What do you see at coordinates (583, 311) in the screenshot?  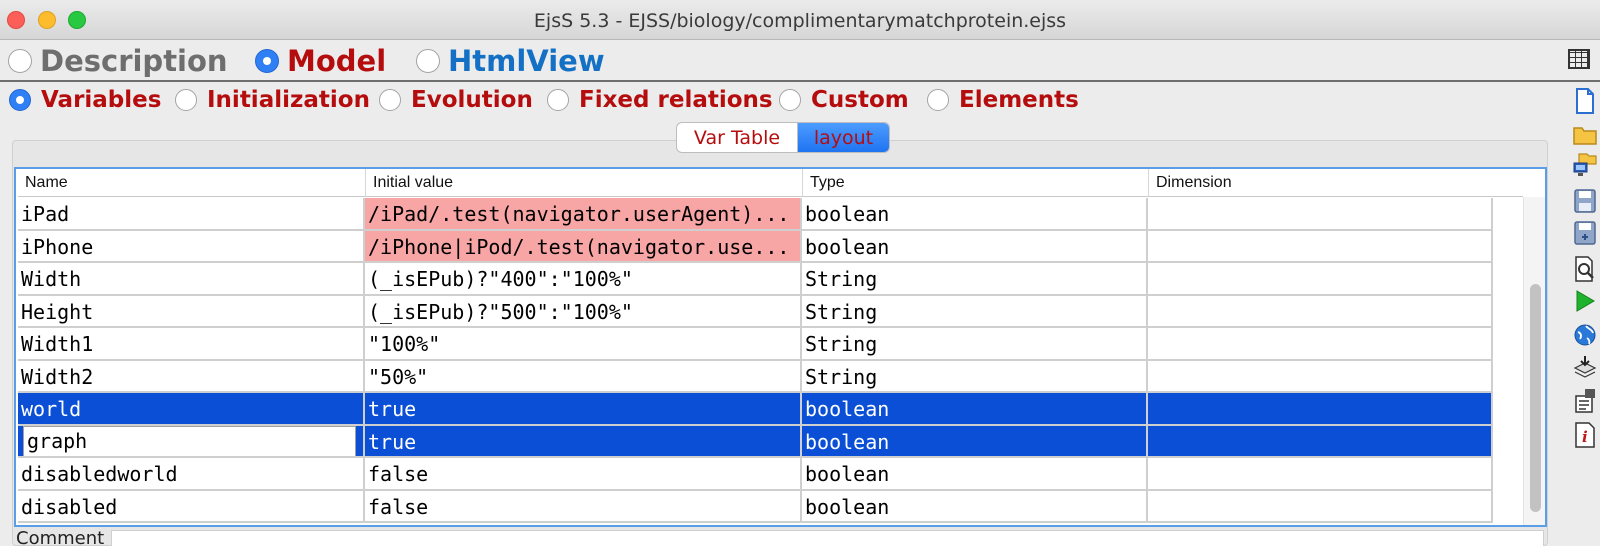 I see `cell-initial-value: (_isEPub)?"500":"100%"` at bounding box center [583, 311].